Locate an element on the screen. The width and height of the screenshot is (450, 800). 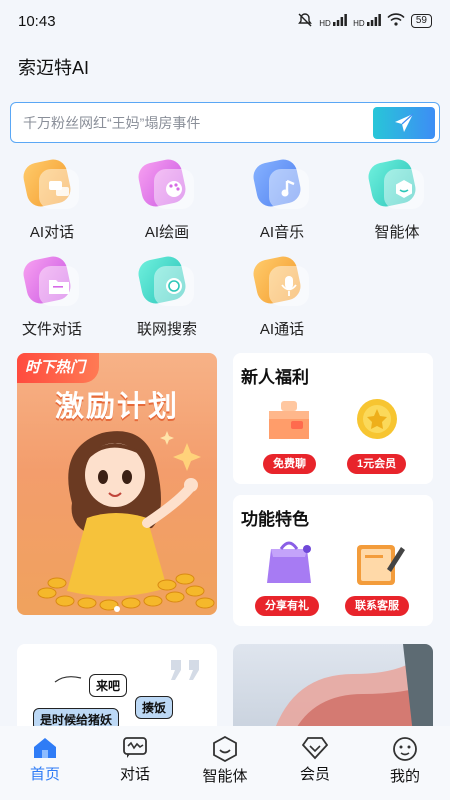
sketch-line-icon is located at coordinates (68, 679).